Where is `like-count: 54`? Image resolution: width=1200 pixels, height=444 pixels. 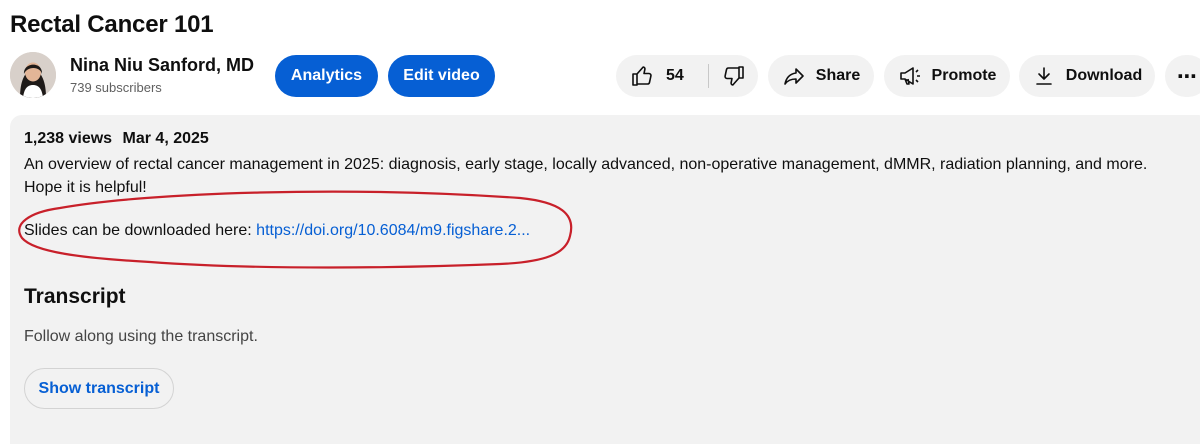
like-count: 54 is located at coordinates (675, 75).